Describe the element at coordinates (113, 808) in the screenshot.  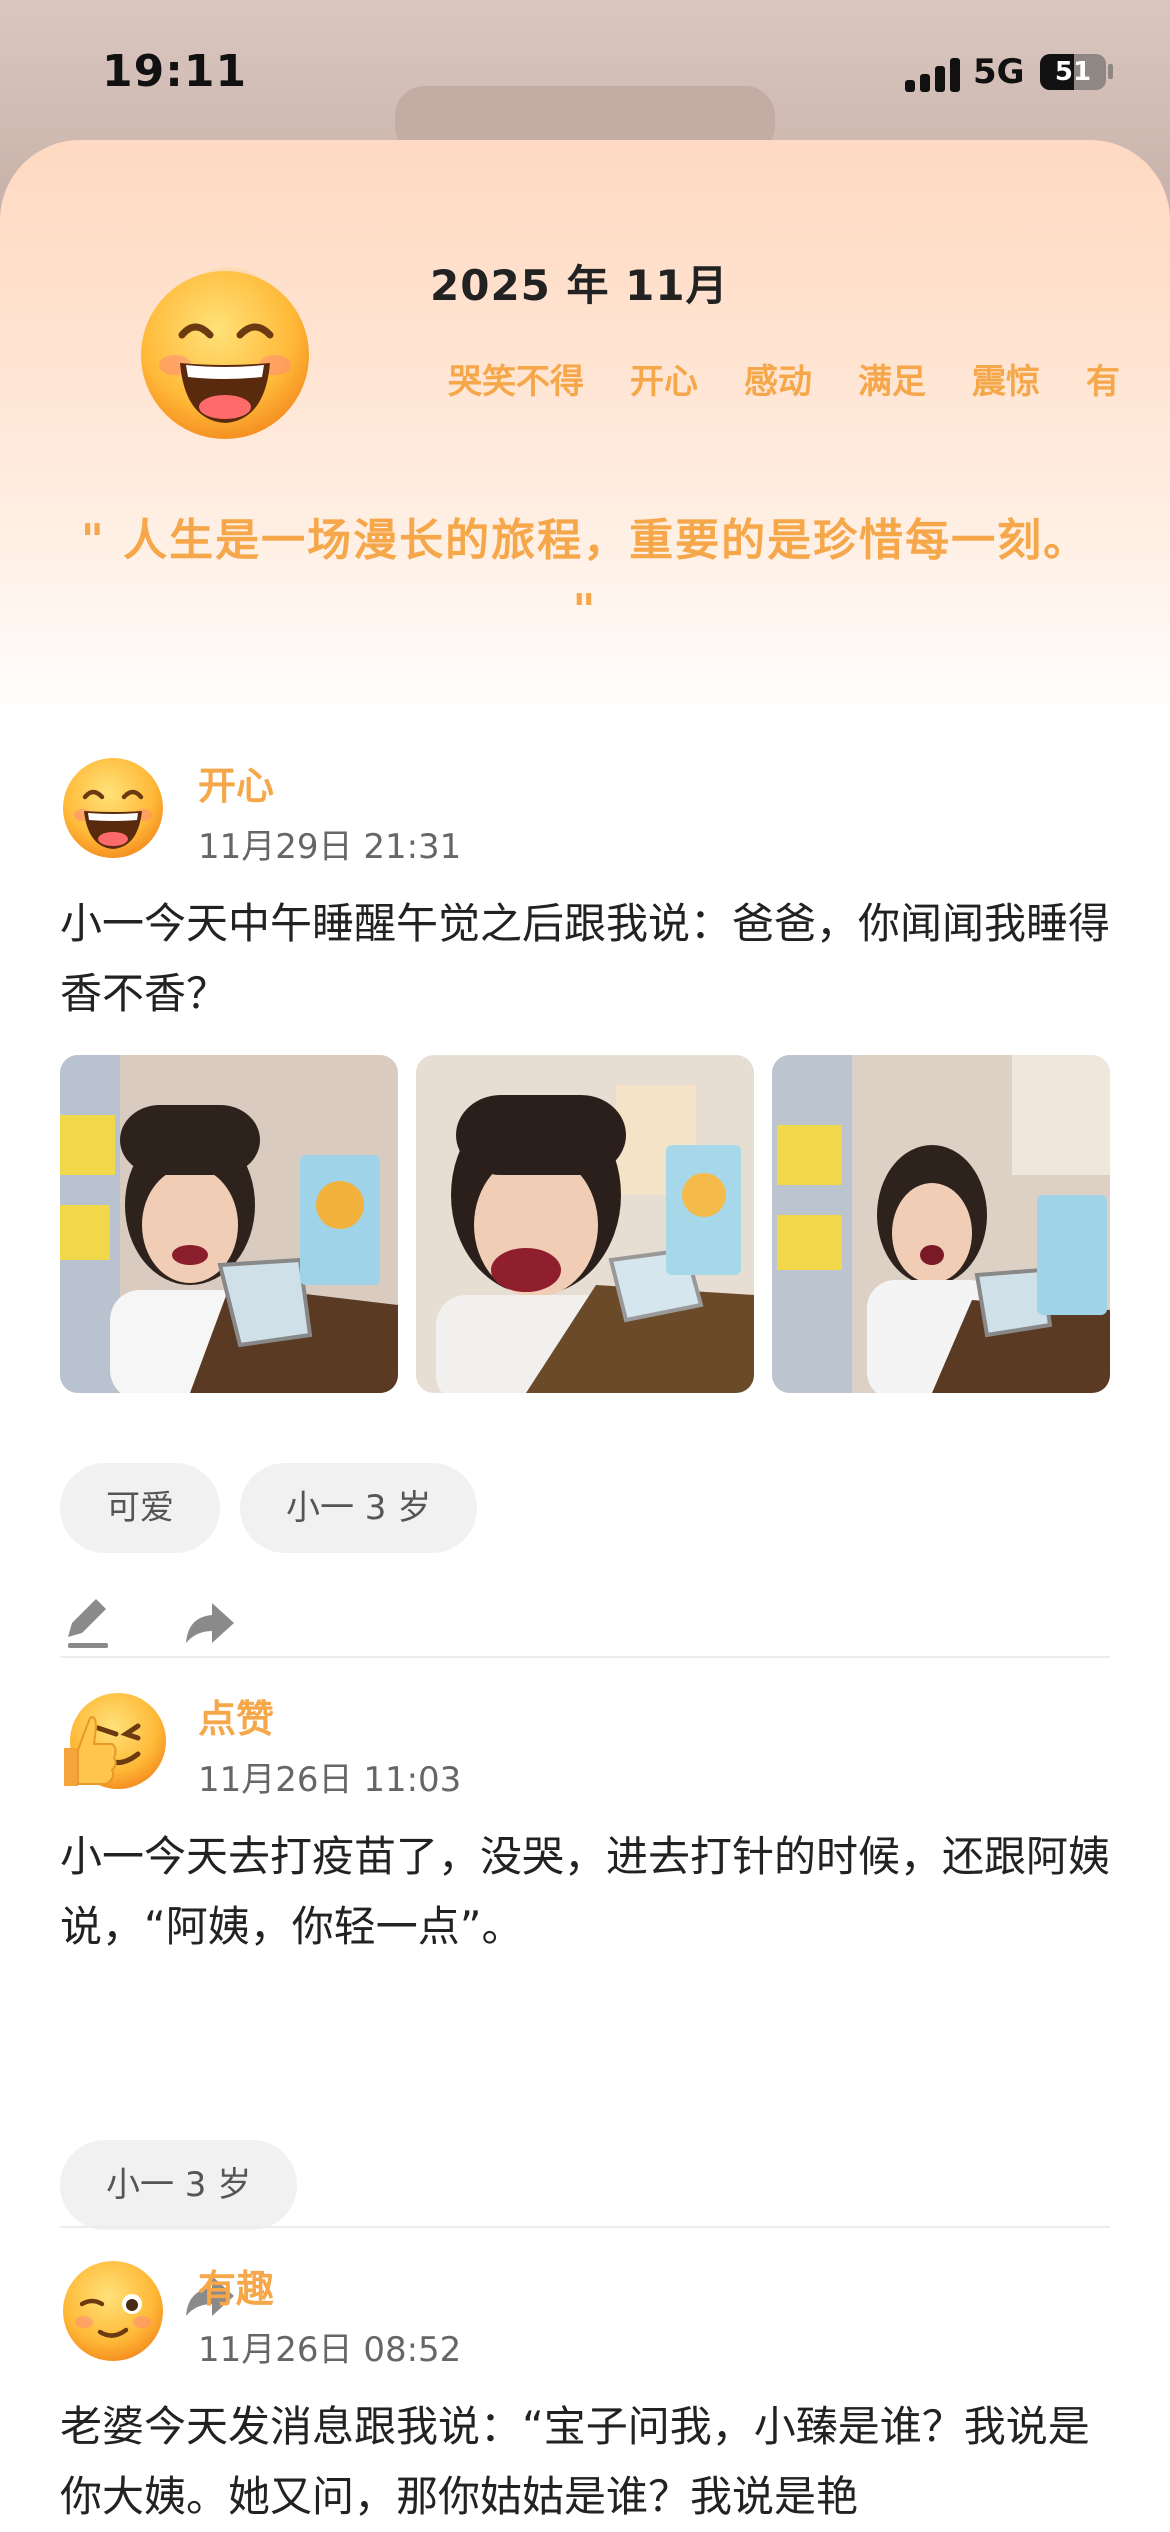
I see `happy-emoji-icon` at that location.